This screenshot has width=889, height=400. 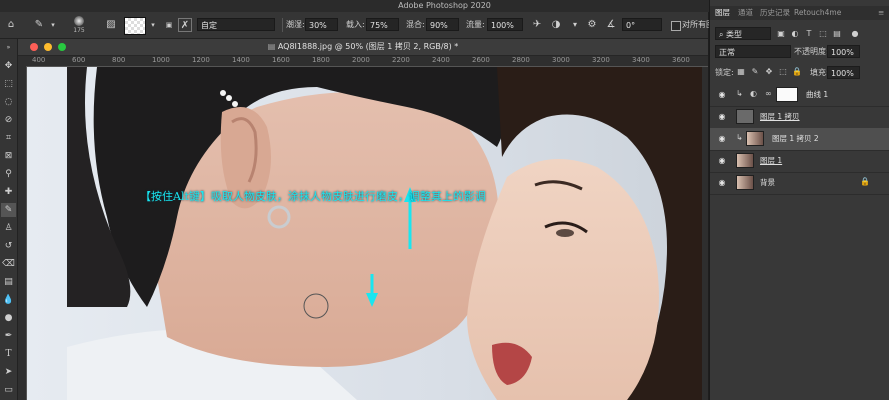 I want to click on lock-all-icon: 🔒, so click(x=797, y=72).